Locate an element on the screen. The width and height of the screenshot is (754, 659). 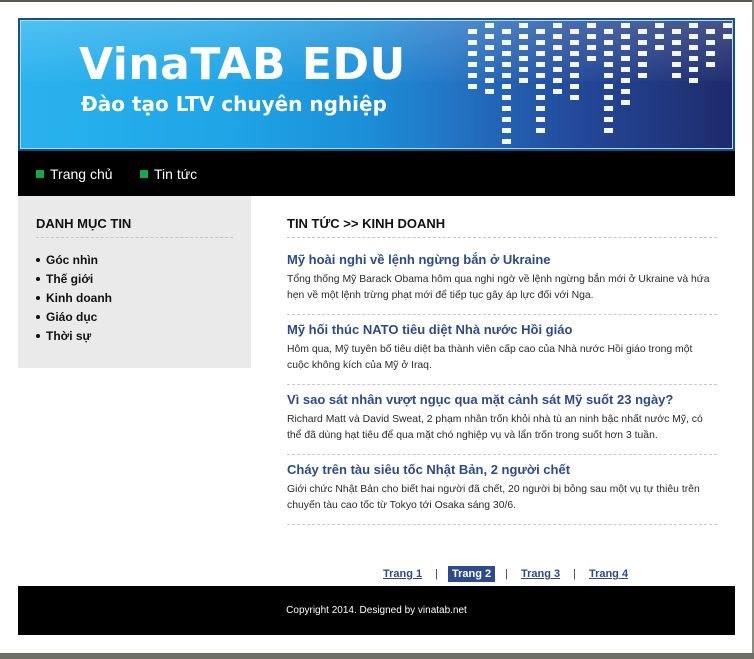
site-subtitle: Đào tạo LTV chuyên nghiệp is located at coordinates (234, 104).